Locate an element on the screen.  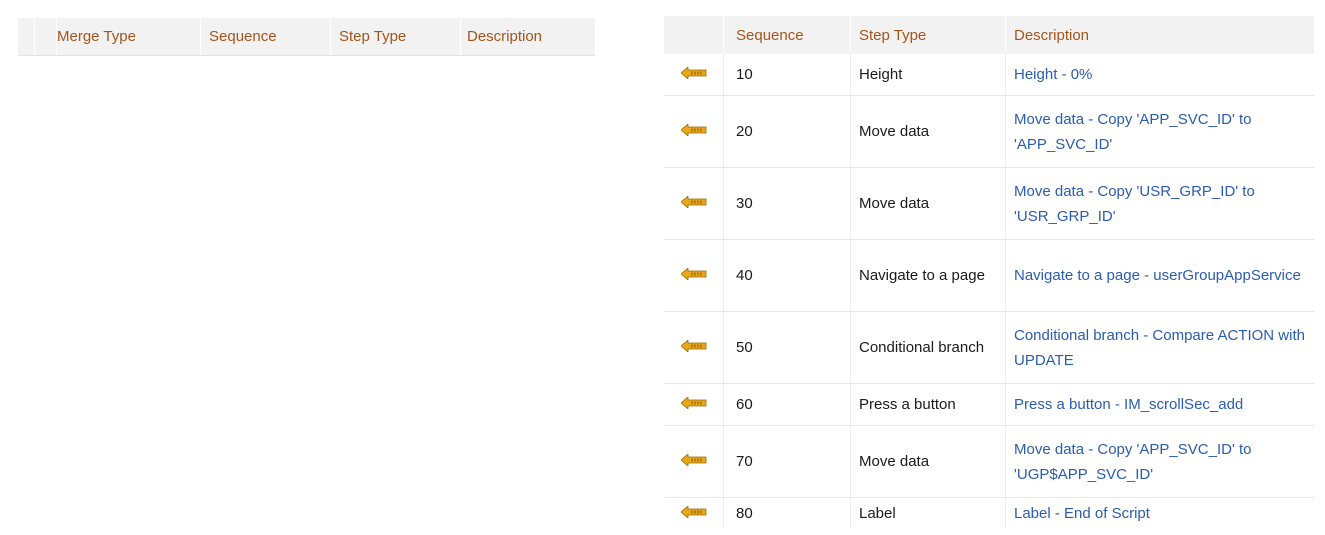
sequence-header-label: Sequence is located at coordinates (243, 36).